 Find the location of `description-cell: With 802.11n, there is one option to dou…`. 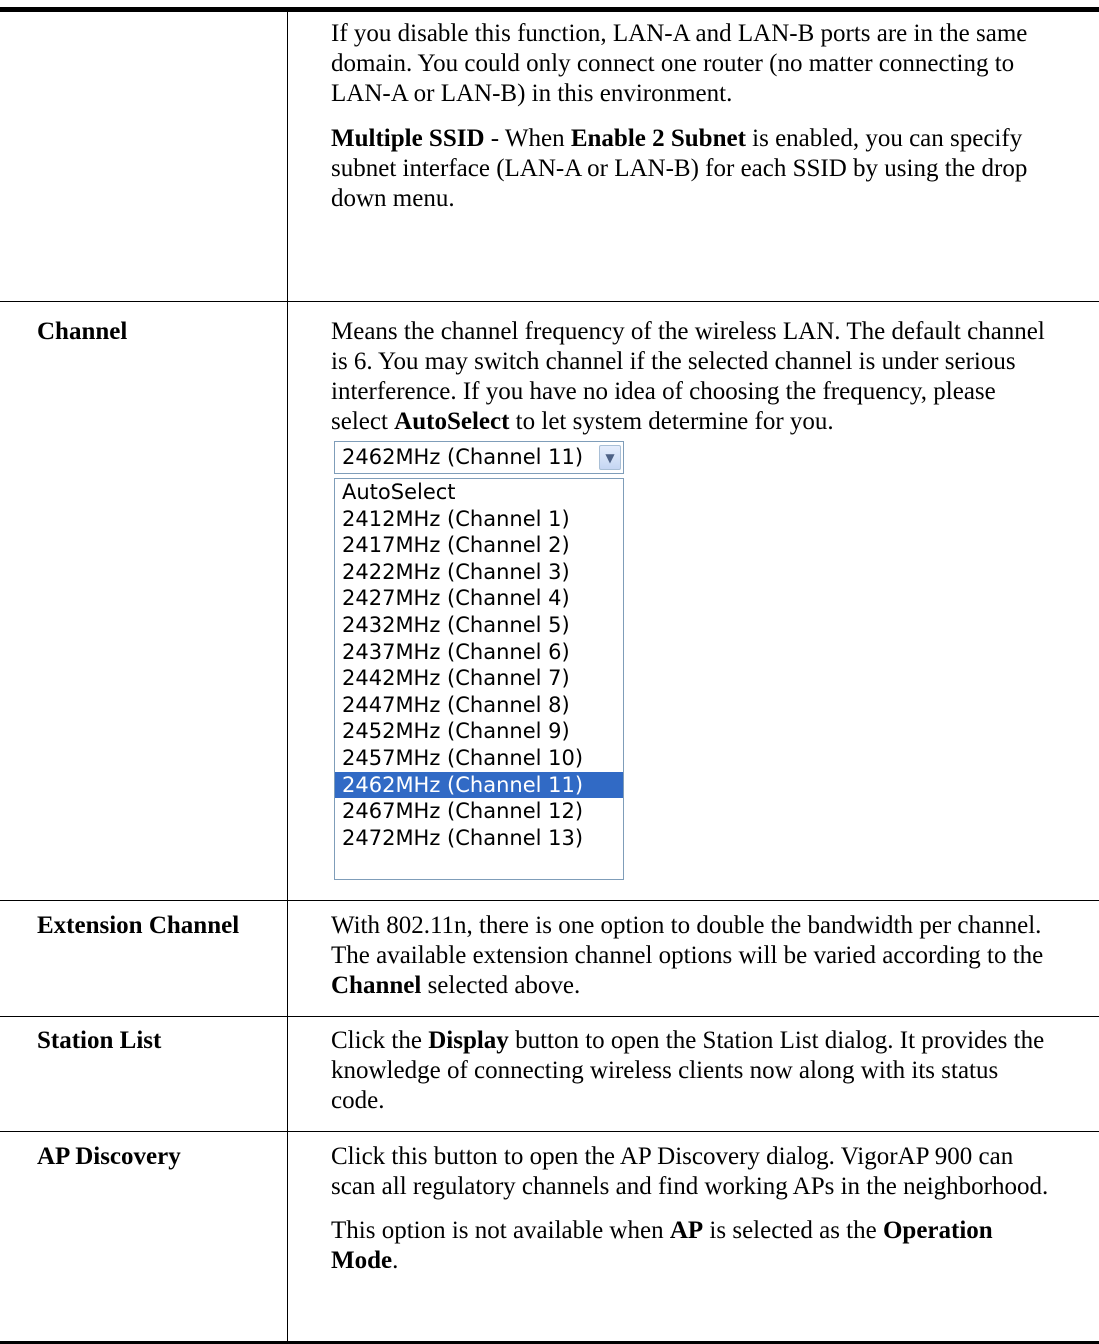

description-cell: With 802.11n, there is one option to dou… is located at coordinates (691, 956).